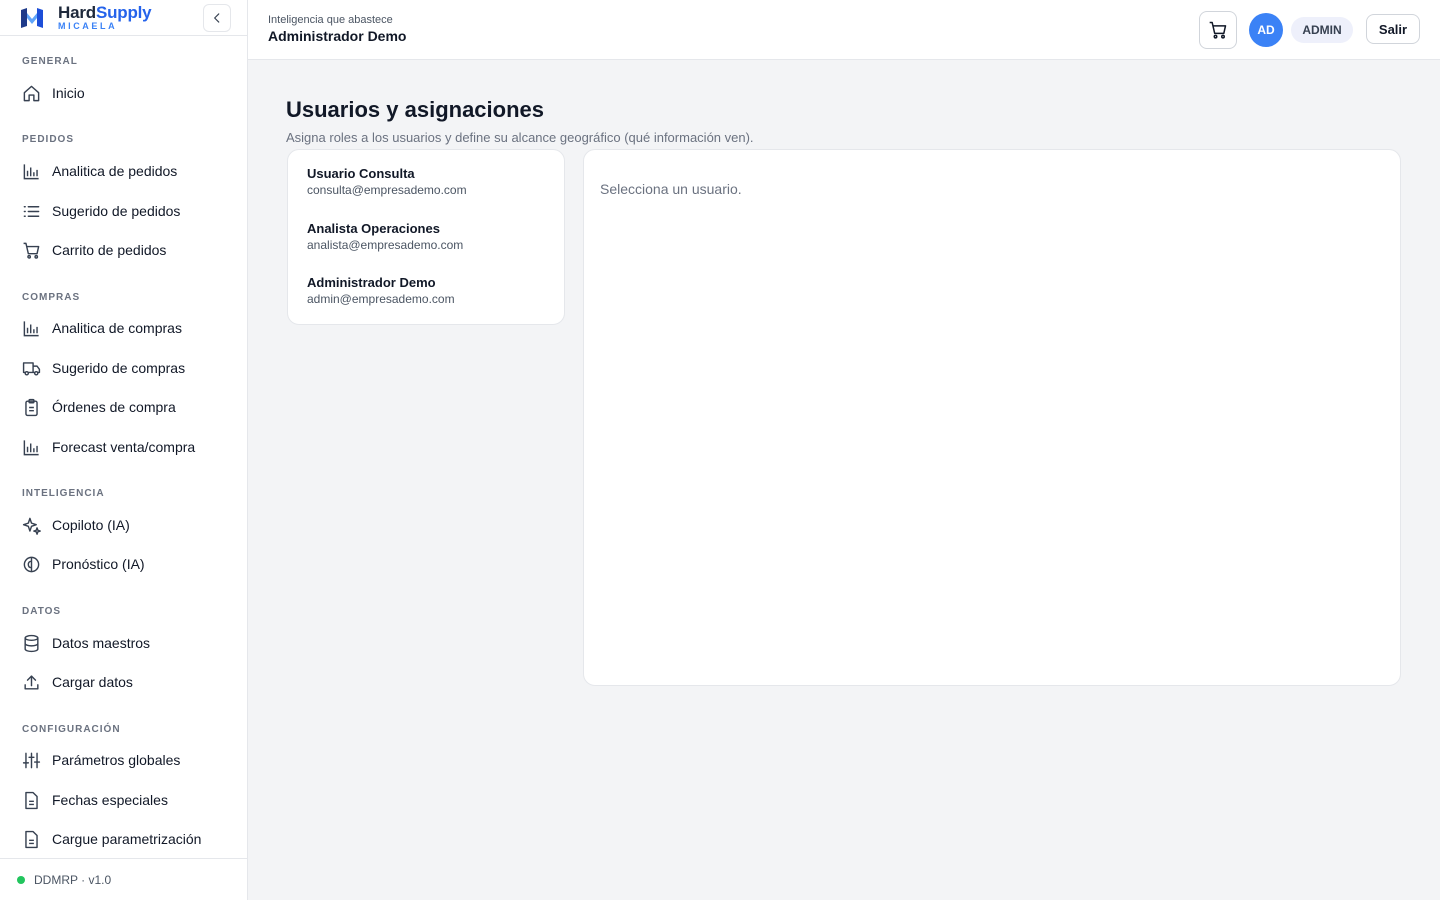  I want to click on sidebar-item-sugerido-compras: Sugerido de compras, so click(123, 368).